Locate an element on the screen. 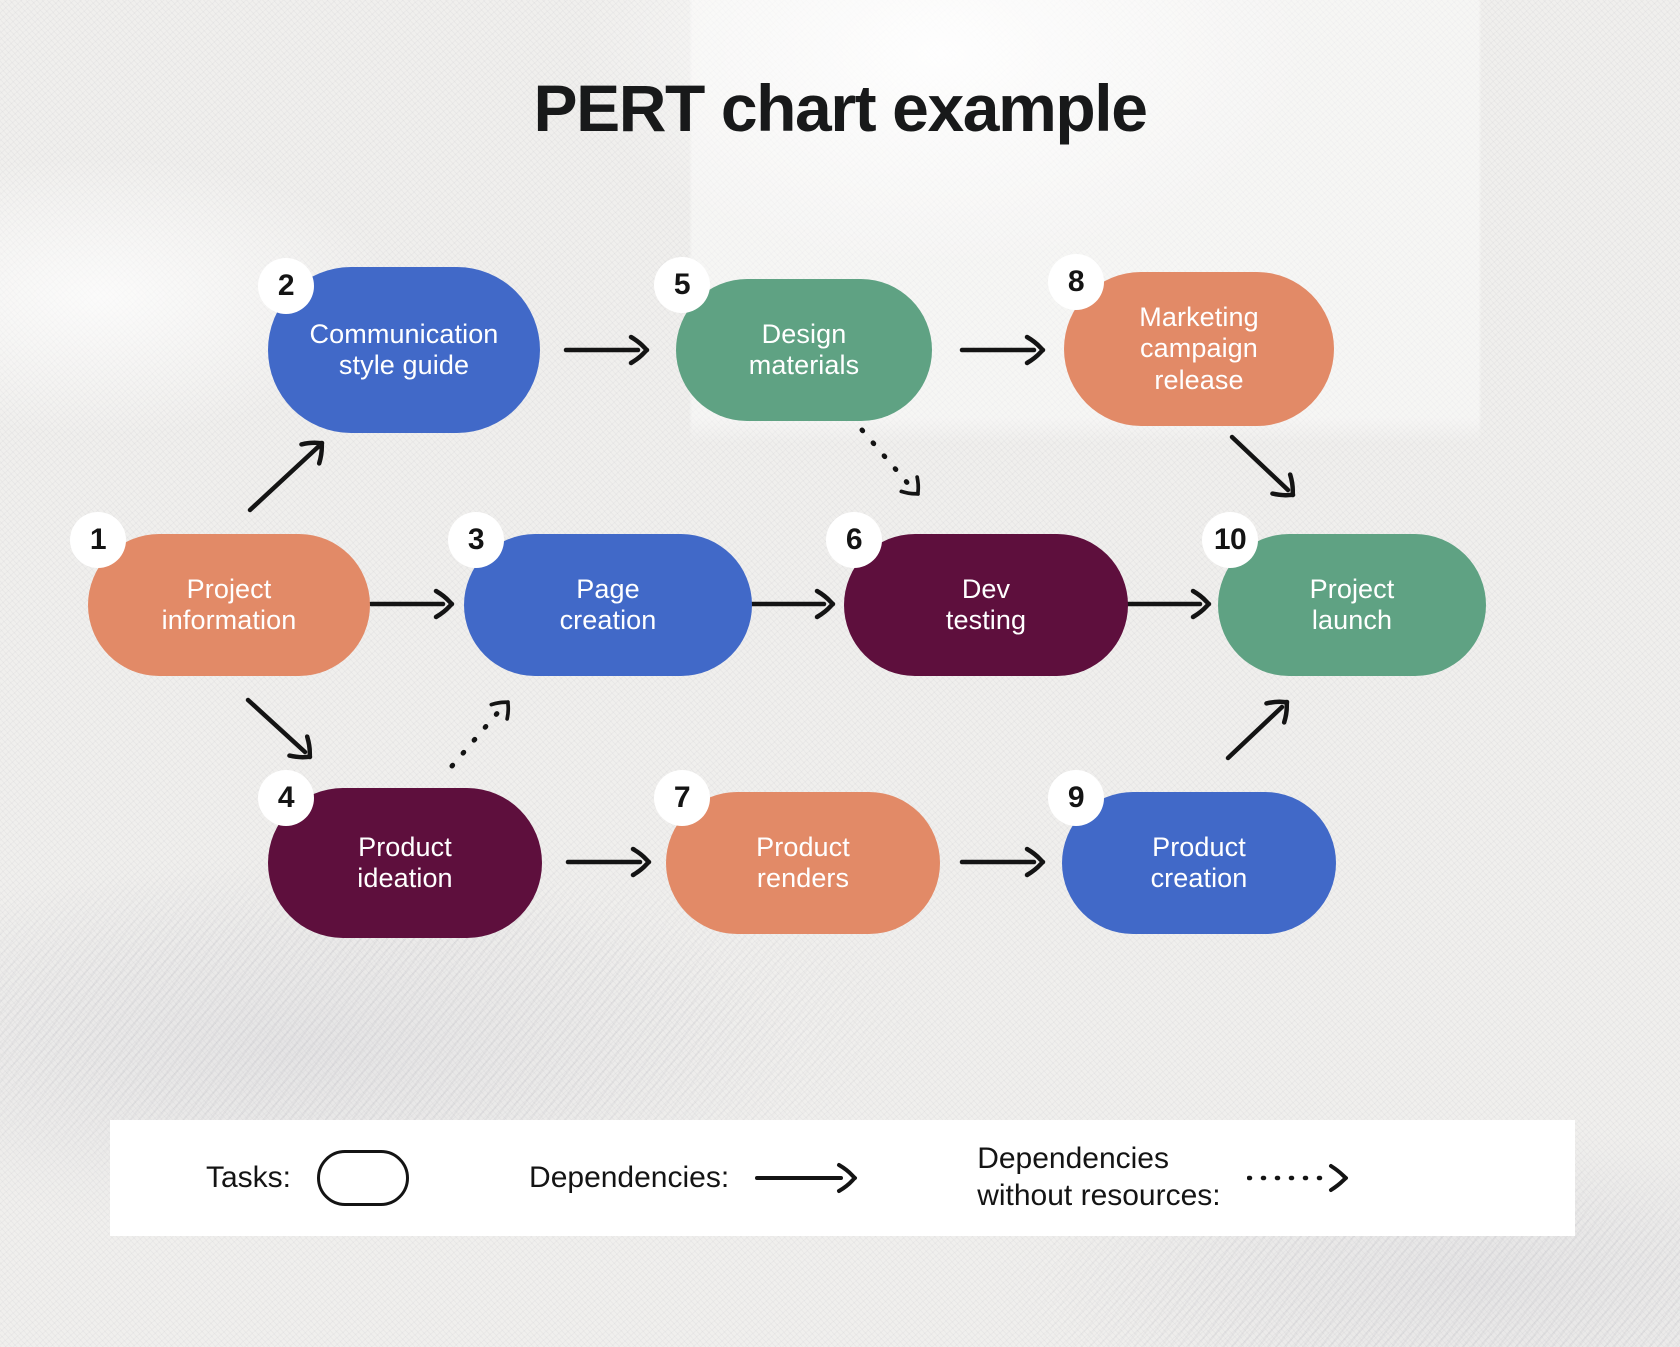 This screenshot has height=1347, width=1680. task-badge-10-number: 10 is located at coordinates (1230, 539).